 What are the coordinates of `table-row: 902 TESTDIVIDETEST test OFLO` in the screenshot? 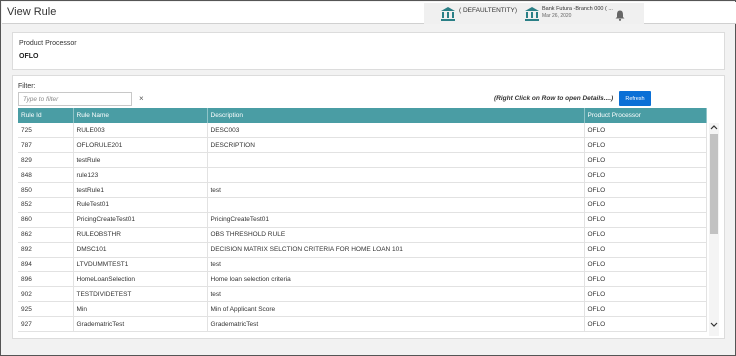 It's located at (362, 294).